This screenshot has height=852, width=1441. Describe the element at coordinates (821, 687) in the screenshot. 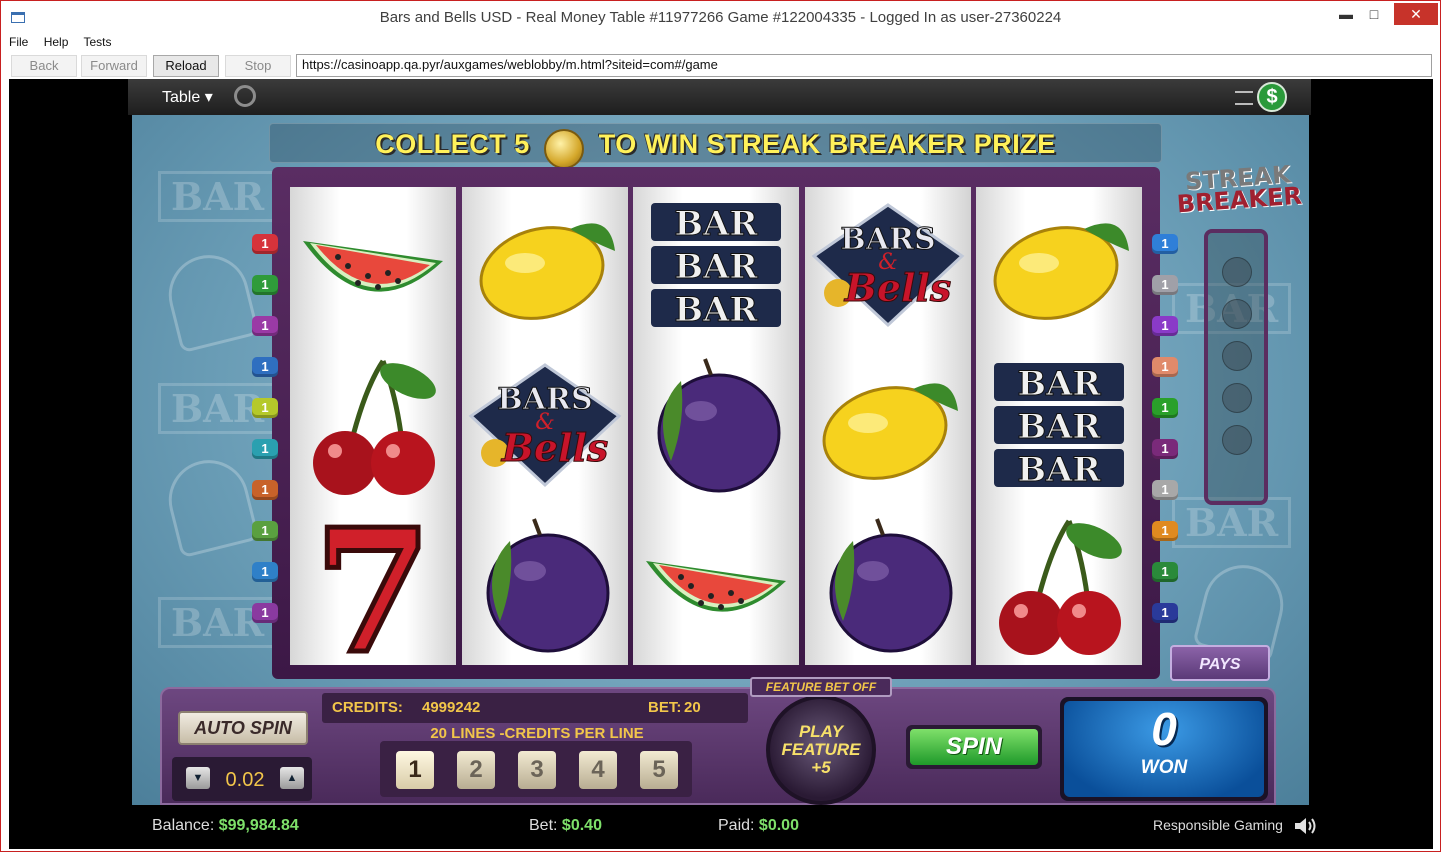

I see `feature-bet-status: FEATURE BET OFF` at that location.